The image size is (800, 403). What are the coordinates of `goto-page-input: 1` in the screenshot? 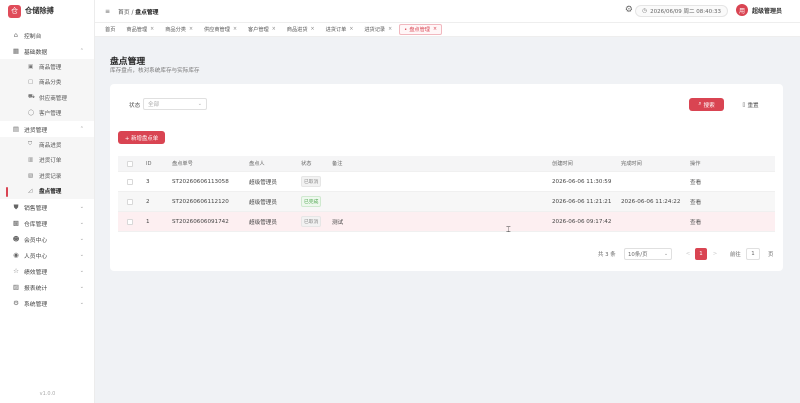 It's located at (753, 254).